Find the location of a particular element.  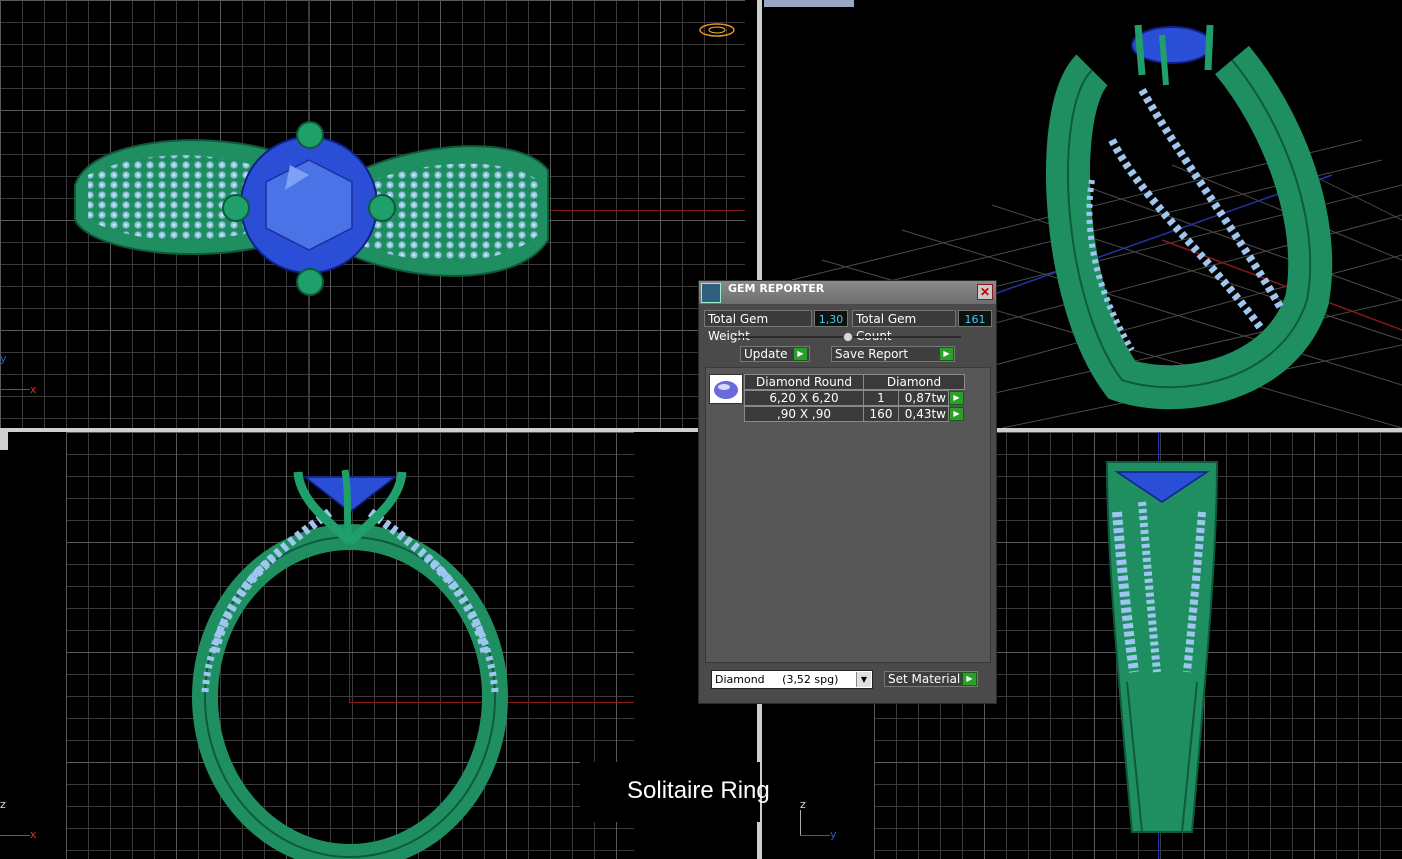

update-go-icon: ▶ is located at coordinates (800, 354).